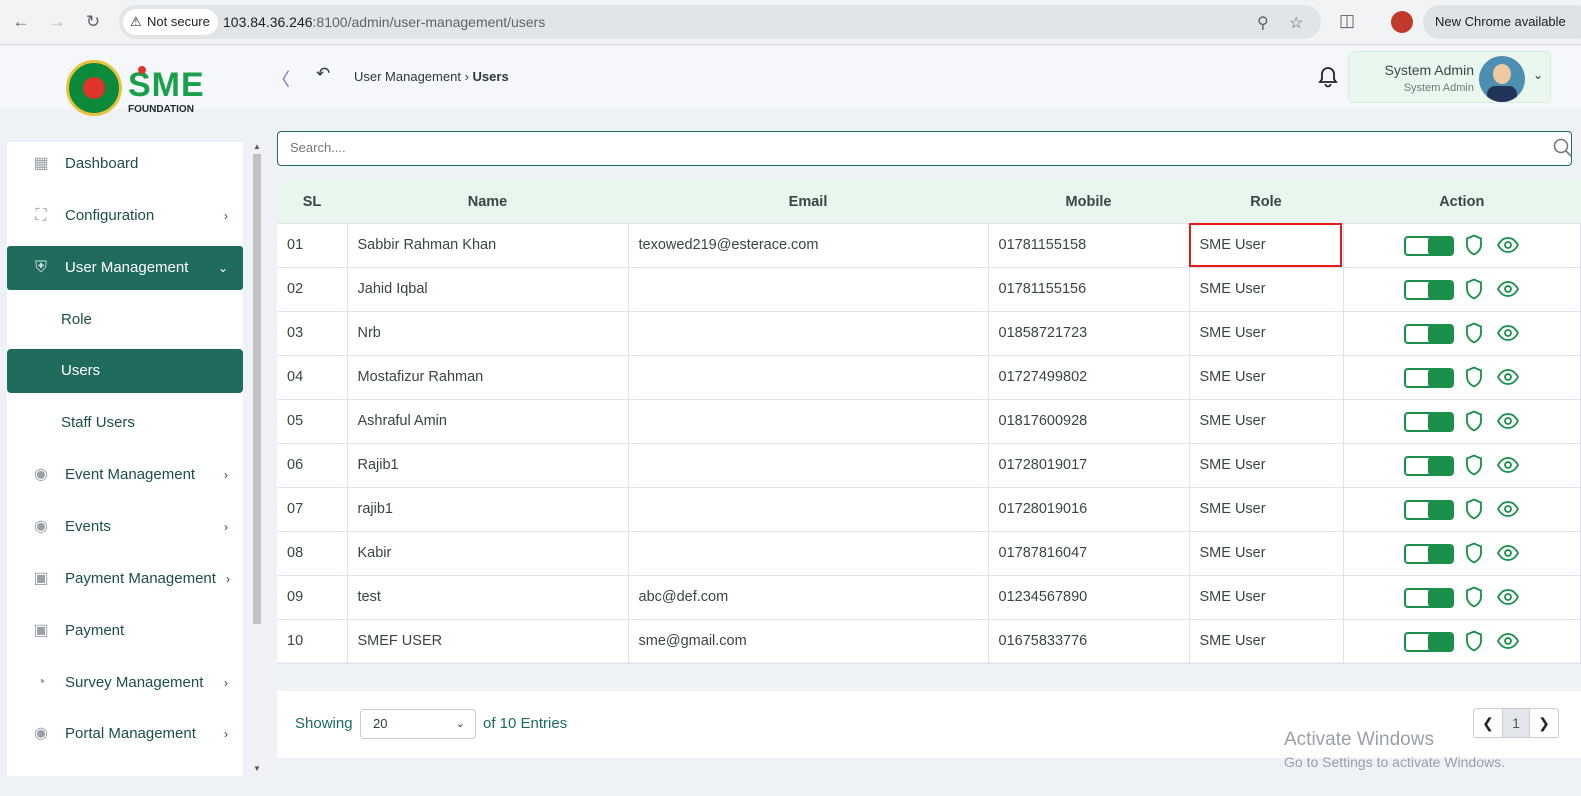  Describe the element at coordinates (41, 474) in the screenshot. I see `lock-circle-icon: ◉` at that location.